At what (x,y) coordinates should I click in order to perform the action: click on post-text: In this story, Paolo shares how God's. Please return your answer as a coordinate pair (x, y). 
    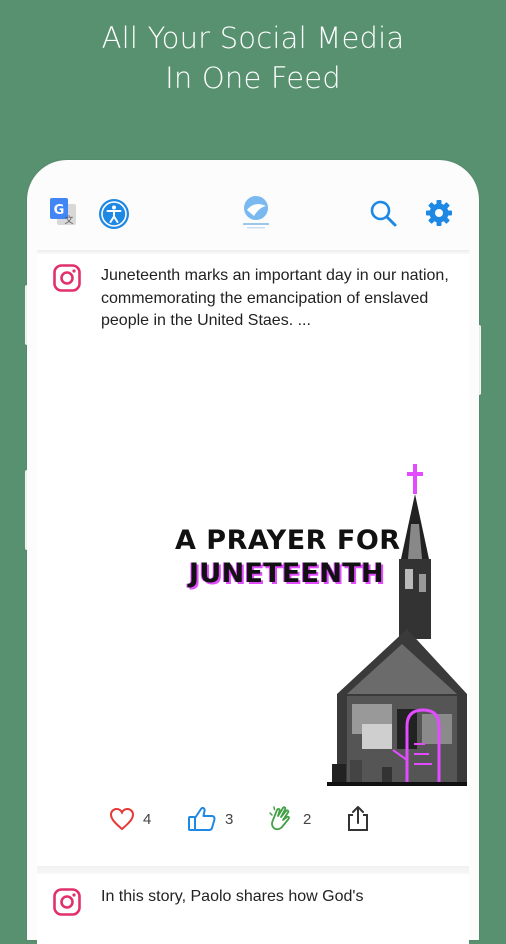
    Looking at the image, I should click on (232, 896).